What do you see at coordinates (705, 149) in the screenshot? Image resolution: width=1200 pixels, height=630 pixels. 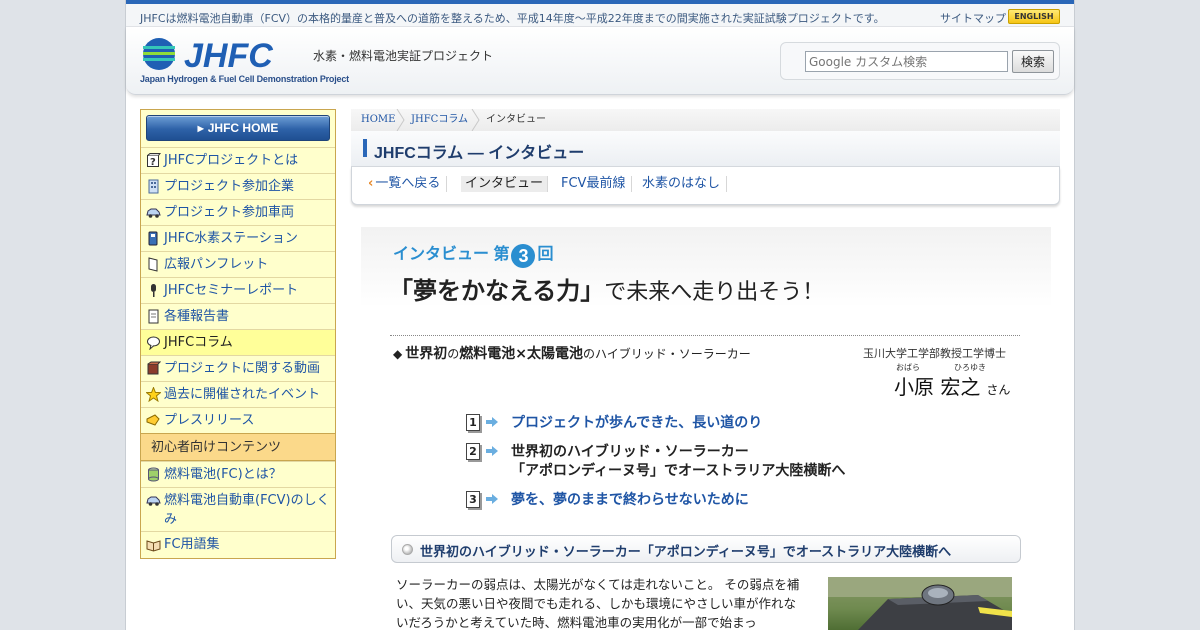 I see `page-title-bar: JHFCコラム ― インタビュー` at bounding box center [705, 149].